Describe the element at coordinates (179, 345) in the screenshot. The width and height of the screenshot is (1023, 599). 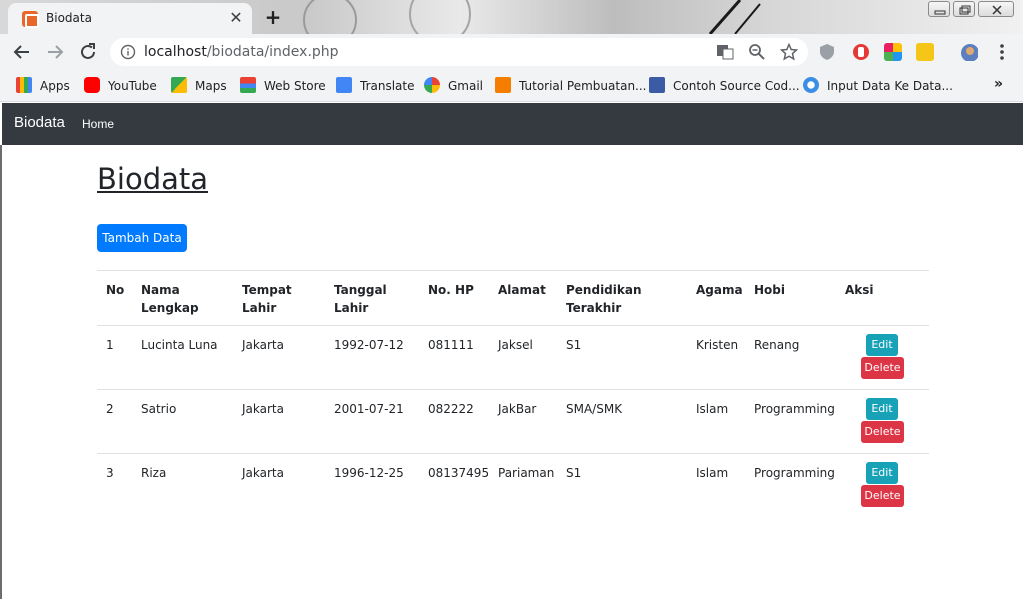
I see `cell-nama: Lucinta Luna` at that location.